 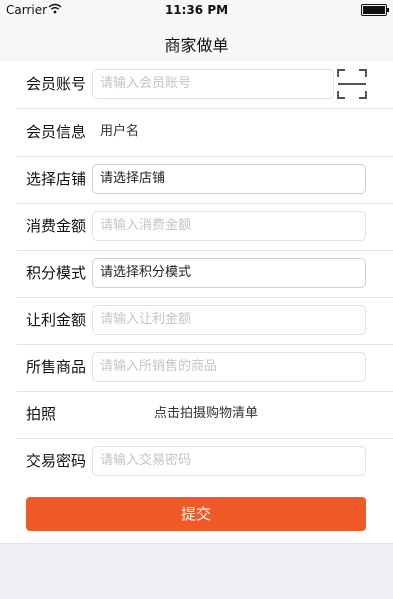 What do you see at coordinates (56, 84) in the screenshot?
I see `member-account-label: 会员账号` at bounding box center [56, 84].